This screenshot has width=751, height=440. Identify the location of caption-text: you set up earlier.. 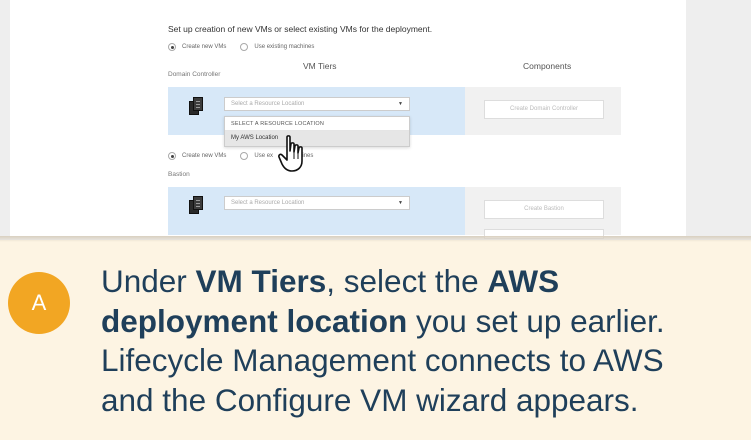
(536, 320).